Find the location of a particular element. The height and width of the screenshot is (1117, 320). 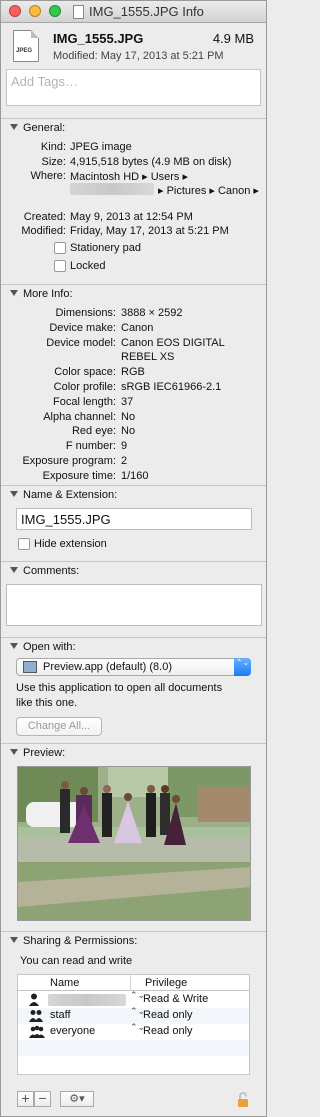

more-info-label: Color space: is located at coordinates (85, 372).